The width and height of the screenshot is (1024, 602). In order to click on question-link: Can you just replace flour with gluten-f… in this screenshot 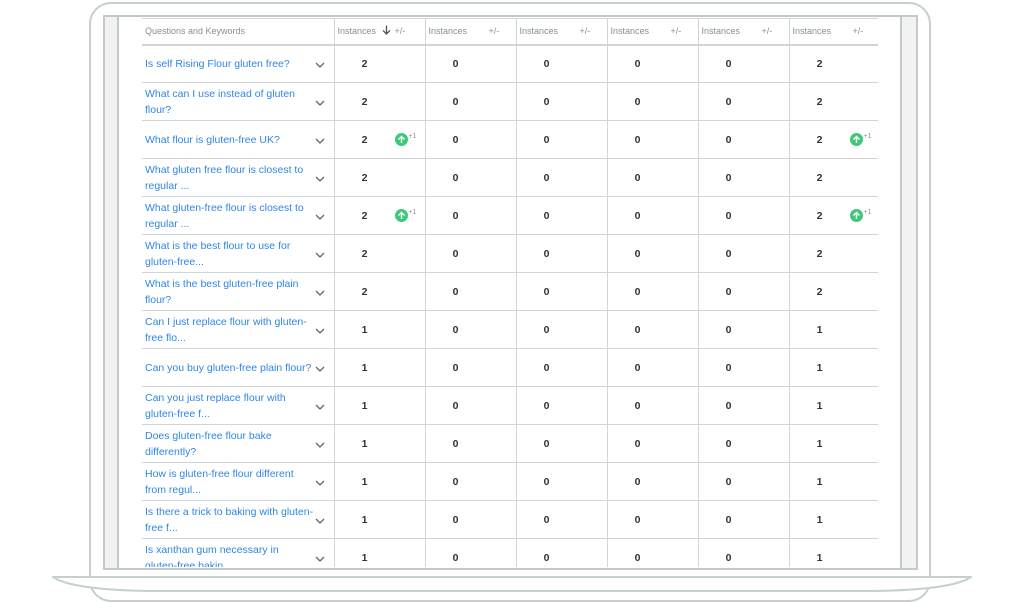, I will do `click(229, 406)`.